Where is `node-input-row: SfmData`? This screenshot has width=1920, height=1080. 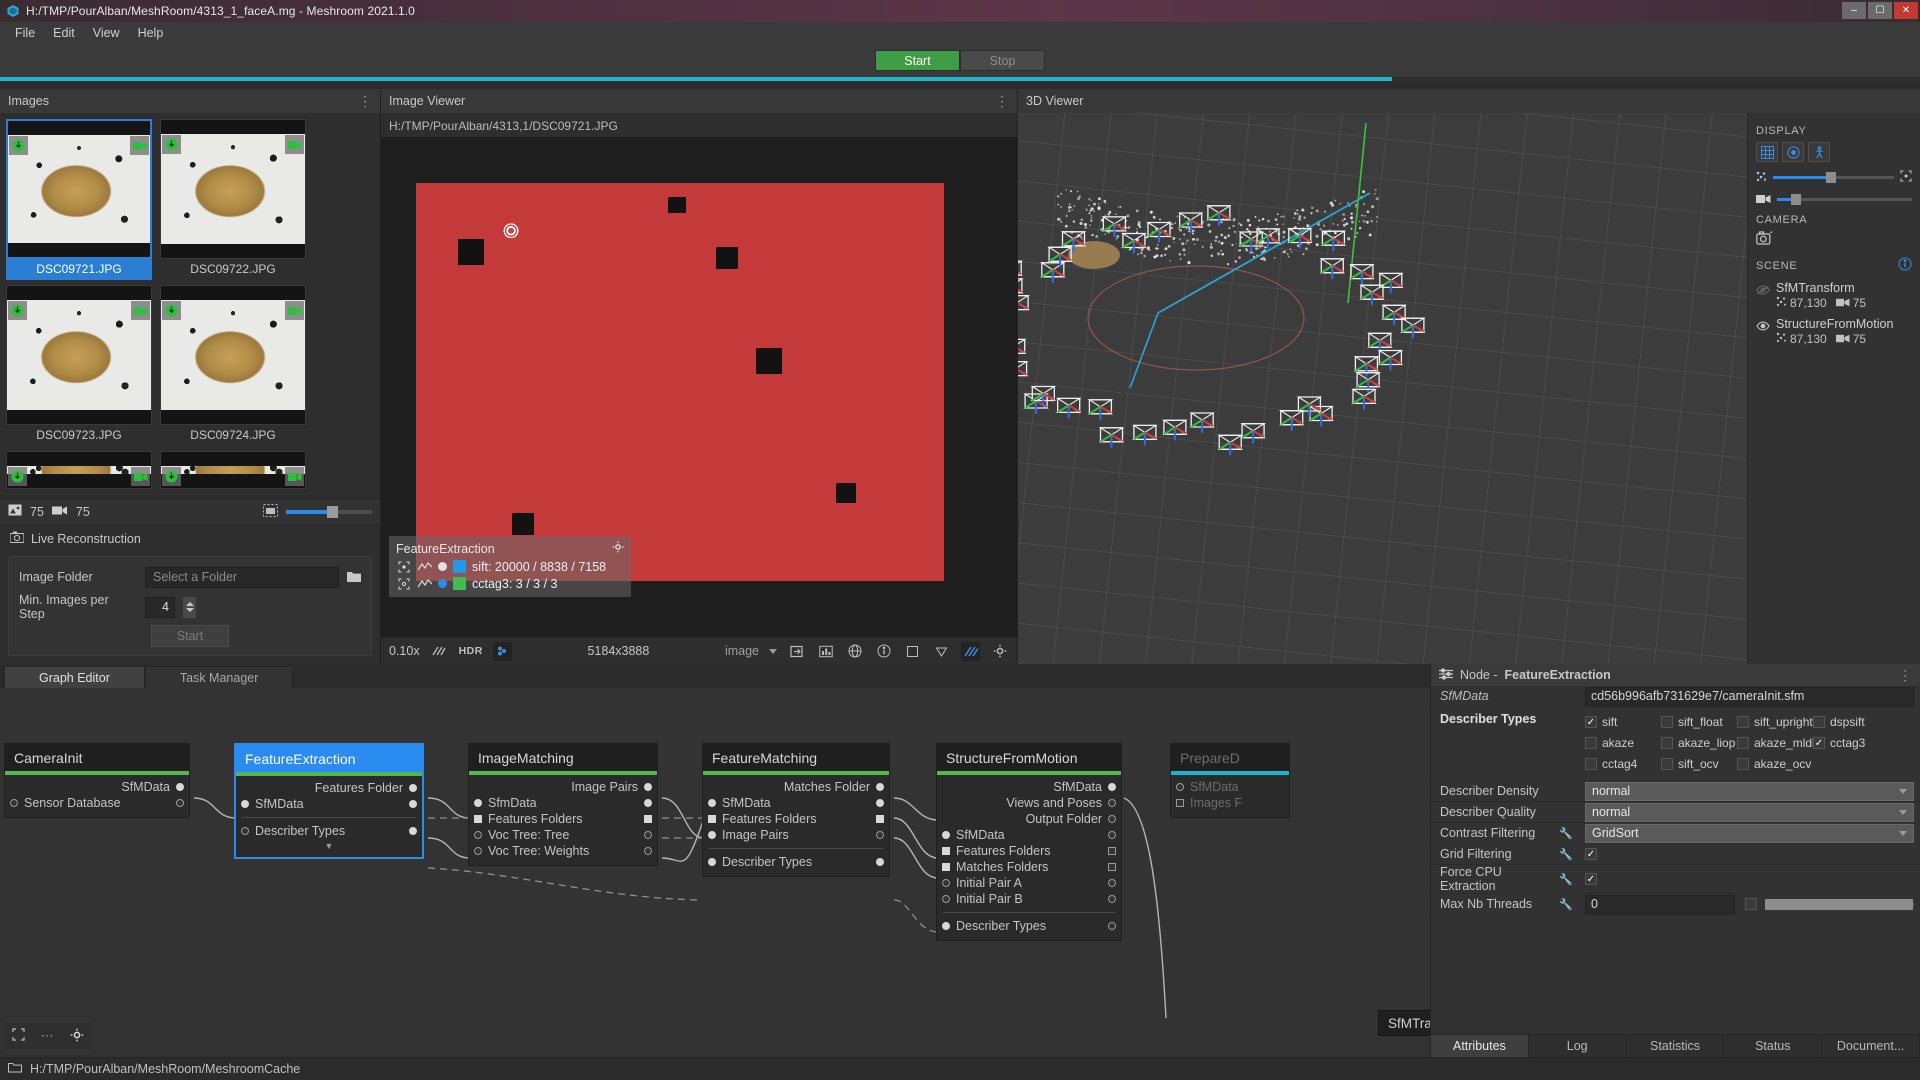 node-input-row: SfmData is located at coordinates (563, 803).